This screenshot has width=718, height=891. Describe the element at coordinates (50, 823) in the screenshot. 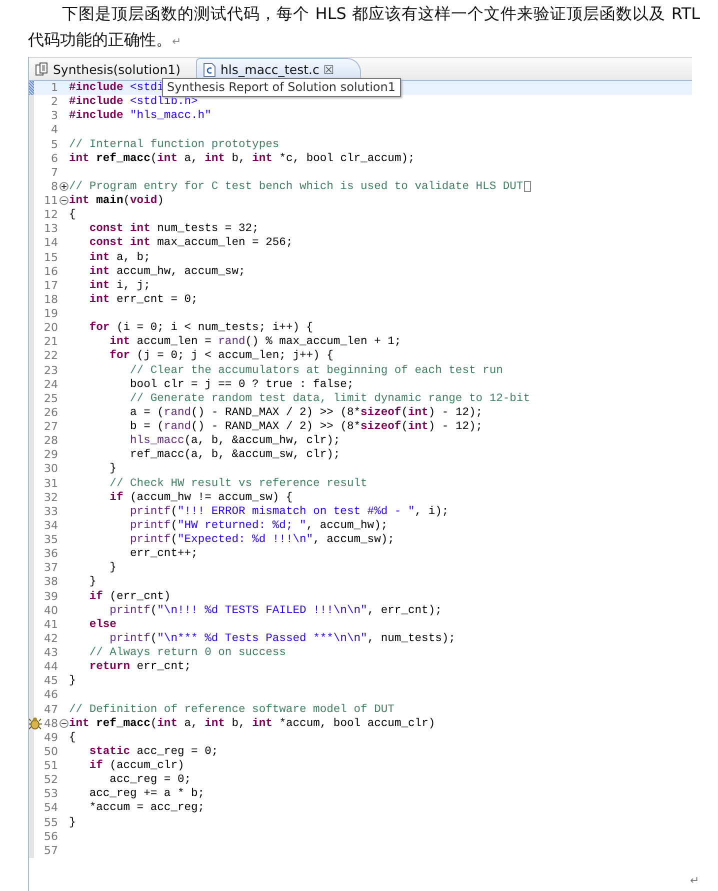

I see `line-number: 55` at that location.